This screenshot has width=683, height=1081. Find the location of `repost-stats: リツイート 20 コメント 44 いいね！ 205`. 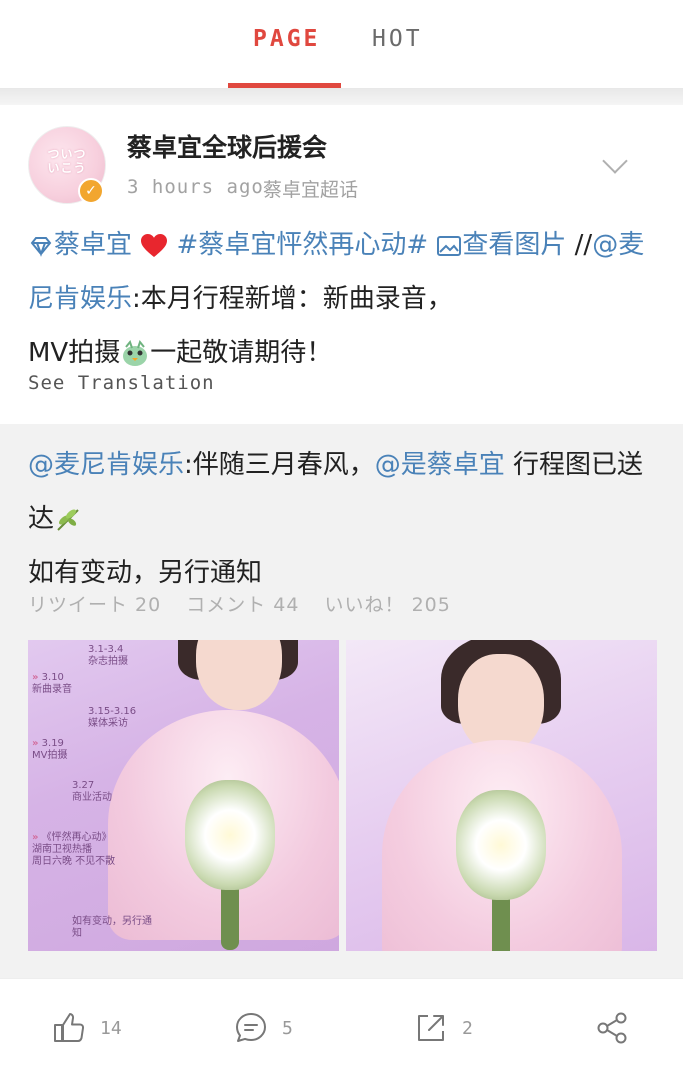

repost-stats: リツイート 20 コメント 44 いいね！ 205 is located at coordinates (248, 603).